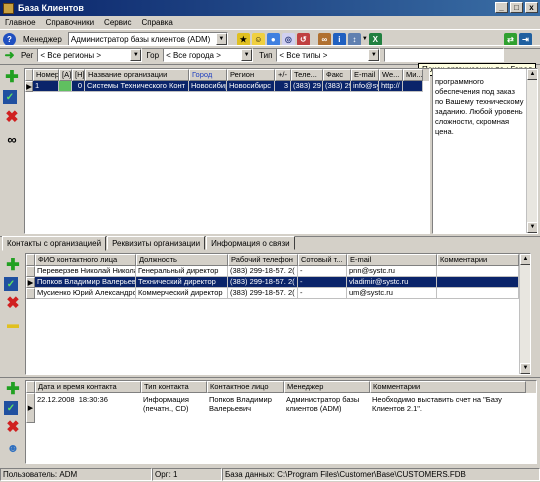 Image resolution: width=540 pixels, height=482 pixels. What do you see at coordinates (13, 265) in the screenshot?
I see `add-contact-button: ✚` at bounding box center [13, 265].